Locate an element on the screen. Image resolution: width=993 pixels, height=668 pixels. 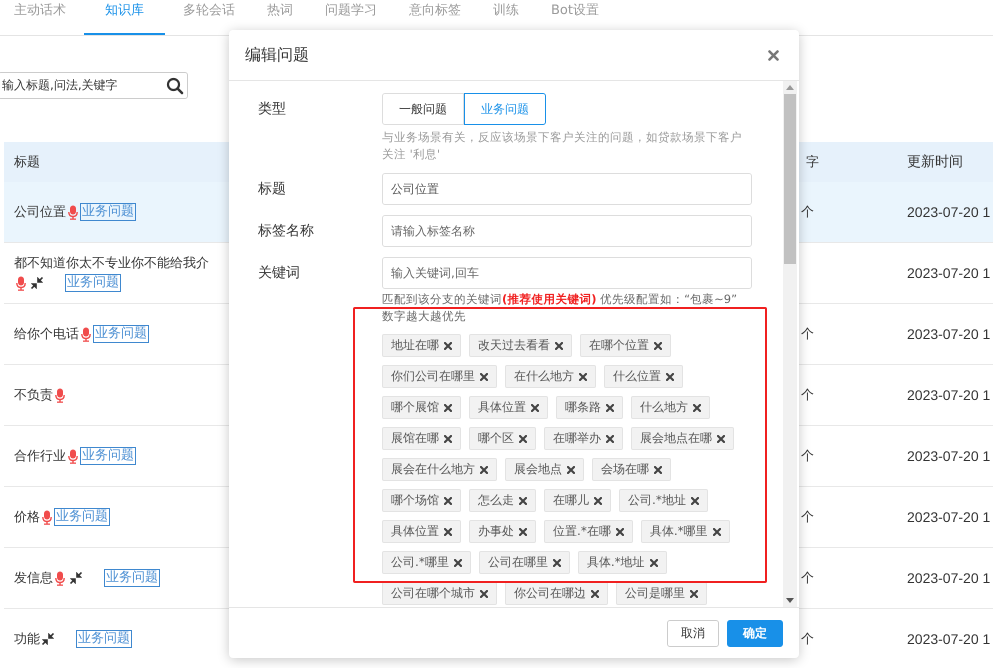
field-label: 类型 is located at coordinates (272, 109).